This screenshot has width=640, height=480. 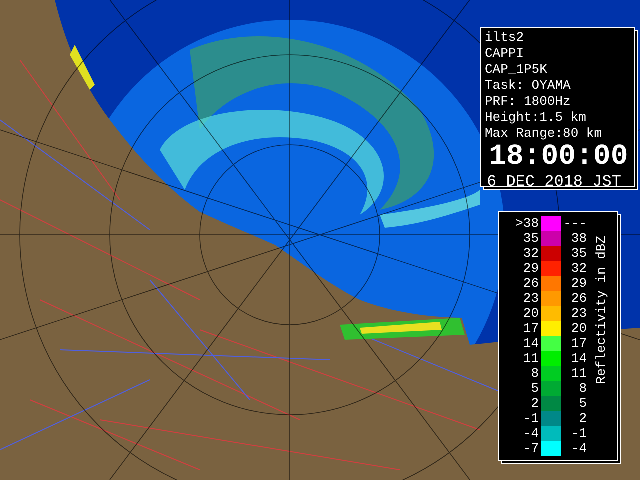 I want to click on legend-upper-bound: 17, so click(x=578, y=343).